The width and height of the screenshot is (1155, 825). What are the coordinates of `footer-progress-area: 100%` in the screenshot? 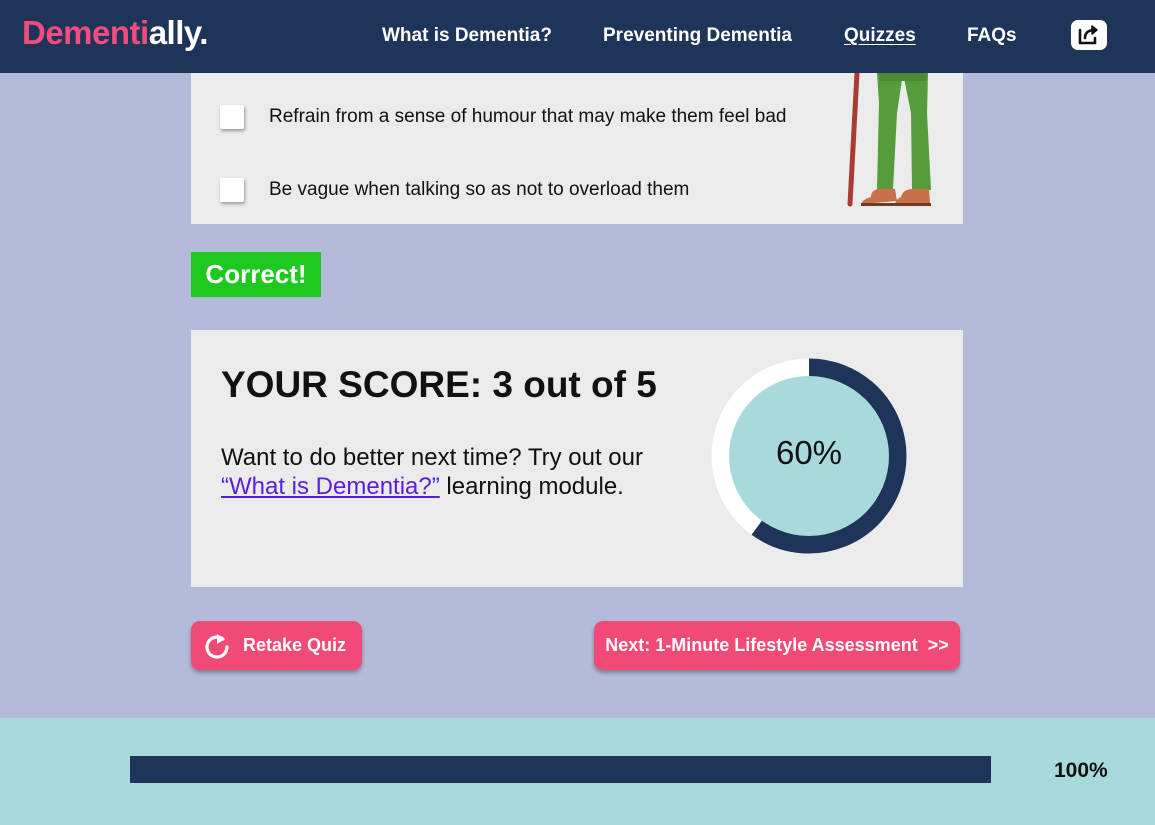 It's located at (577, 771).